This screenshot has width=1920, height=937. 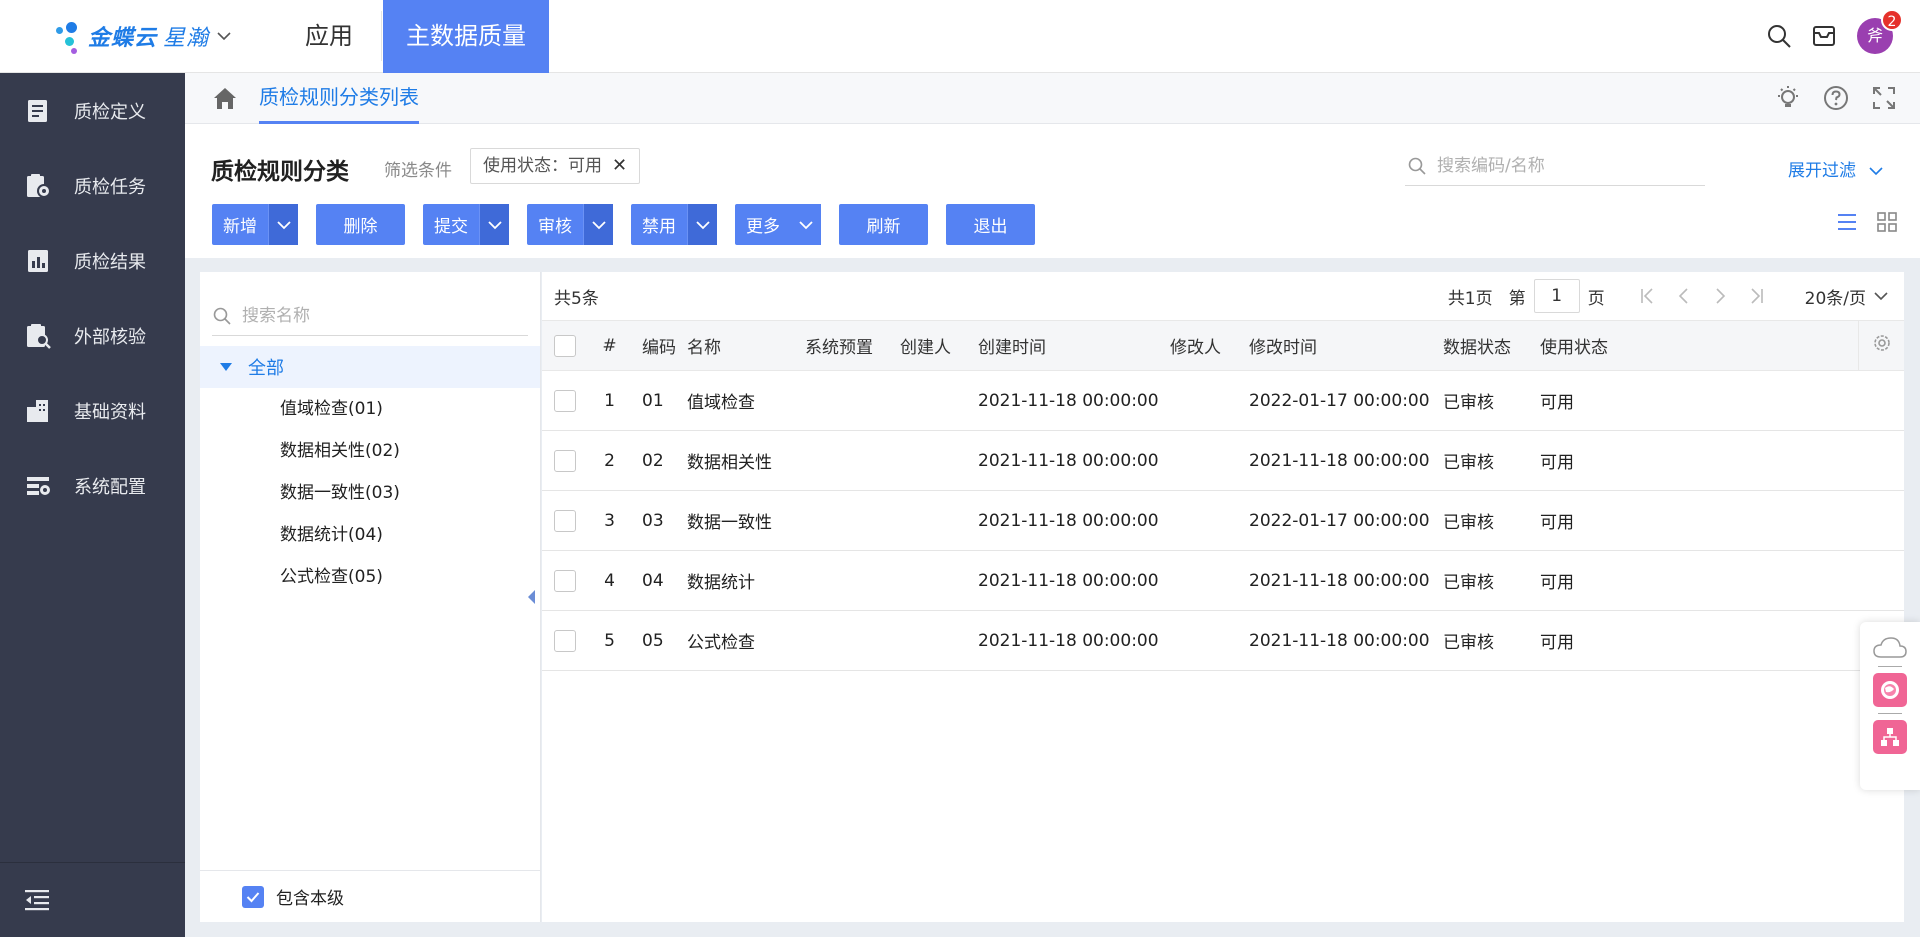 I want to click on disable-button: 禁用, so click(x=674, y=224).